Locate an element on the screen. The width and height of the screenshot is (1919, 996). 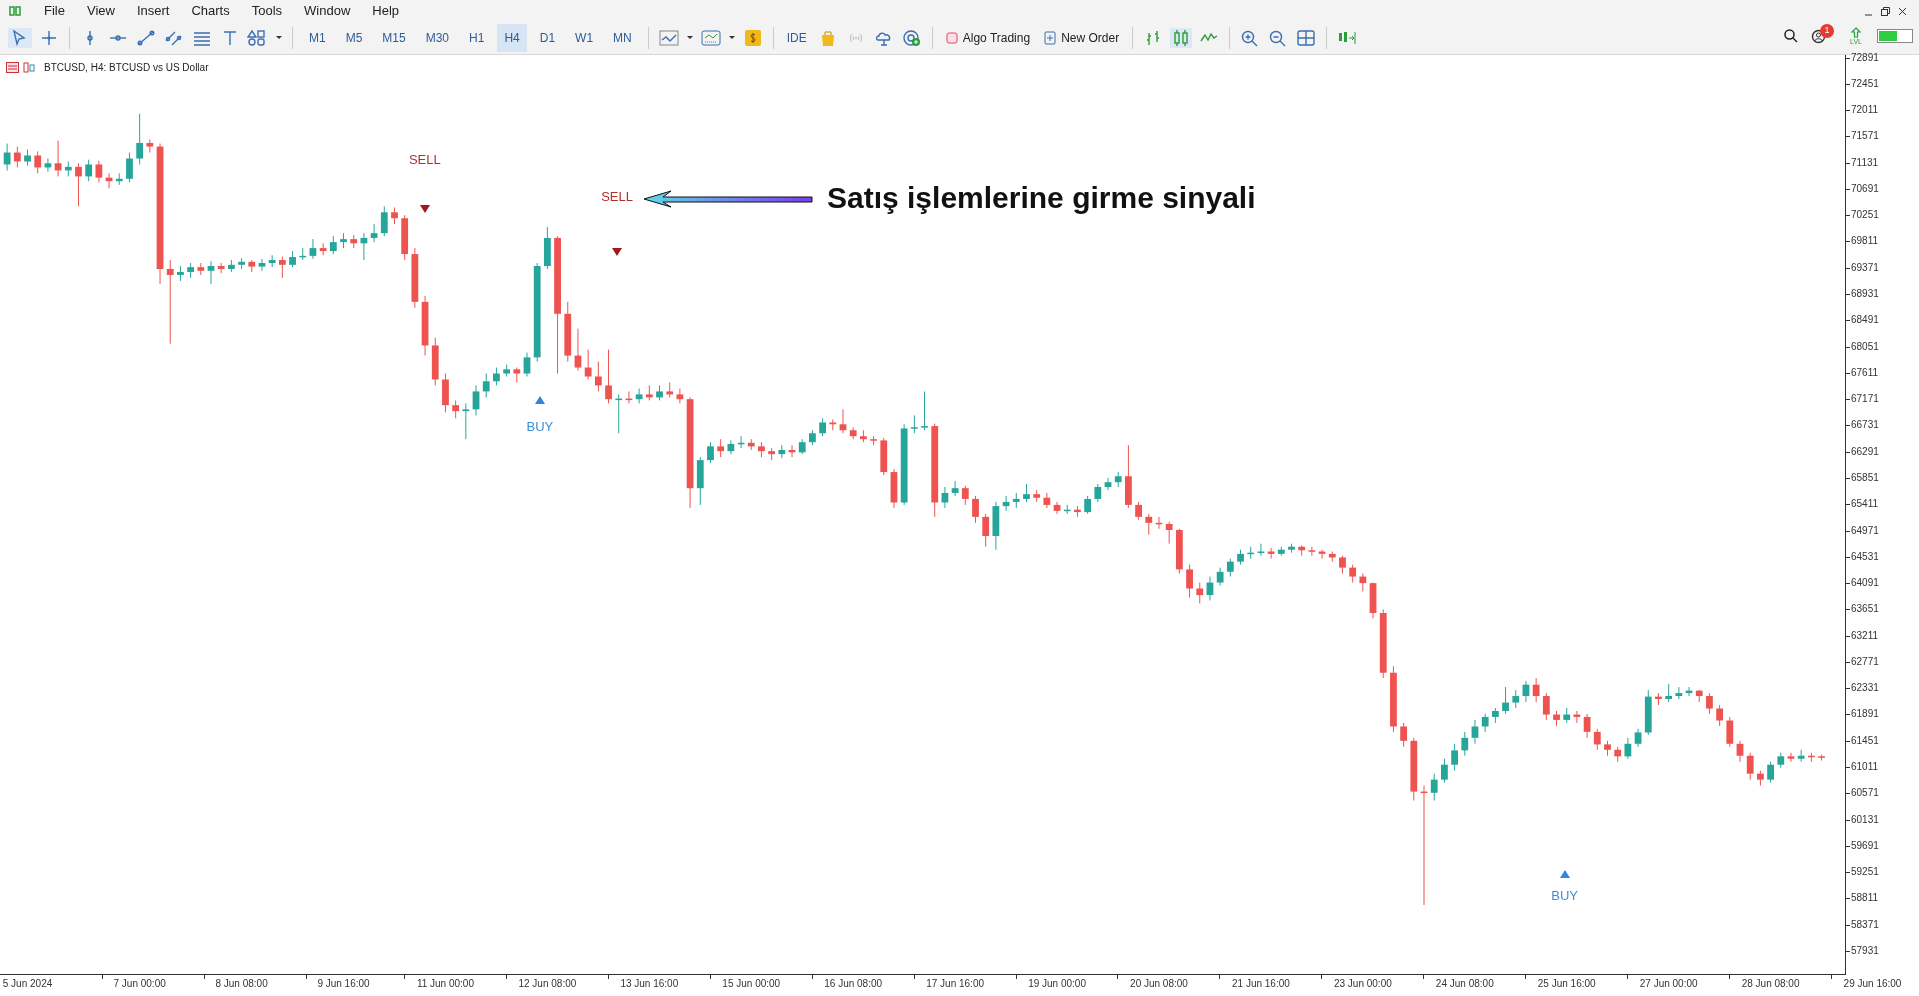
time-label: 24 Jun 08:00 is located at coordinates (1464, 984).